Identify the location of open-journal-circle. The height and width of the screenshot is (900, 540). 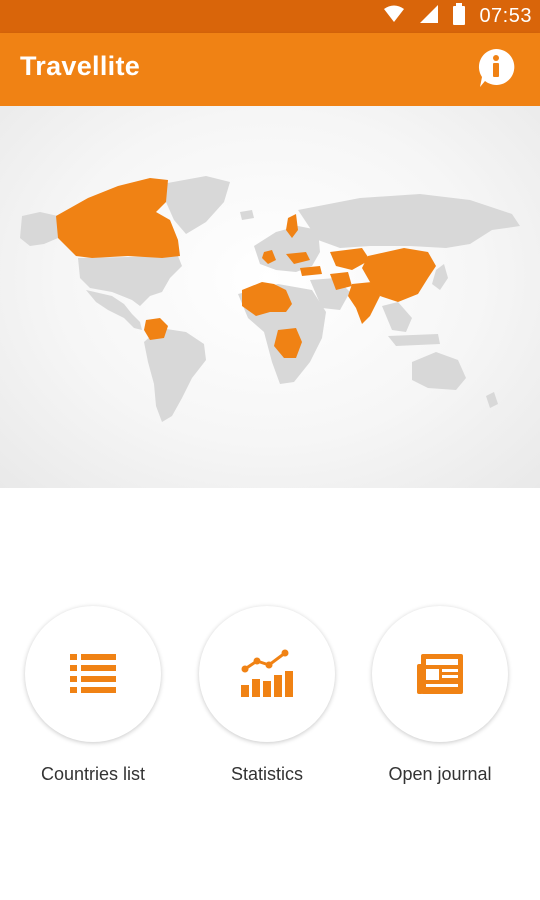
(440, 674).